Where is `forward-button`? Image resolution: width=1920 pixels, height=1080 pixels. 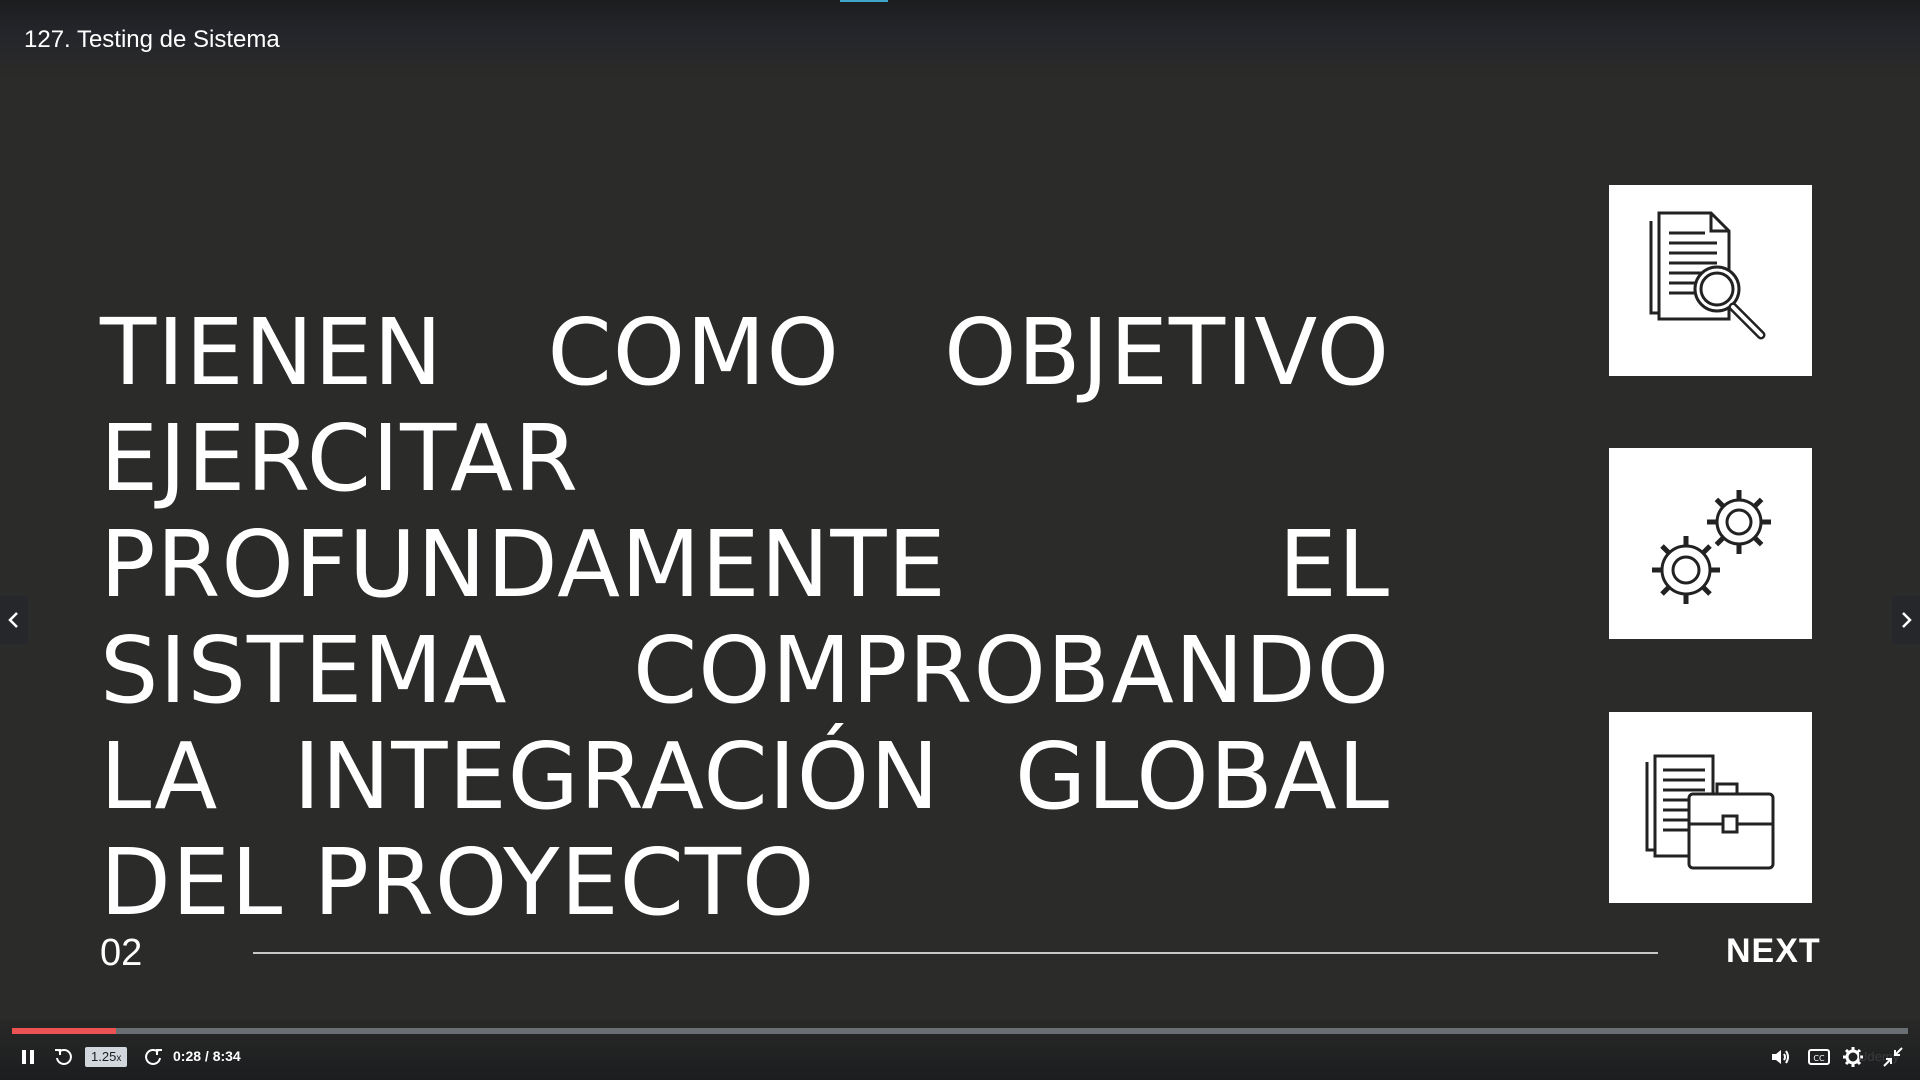
forward-button is located at coordinates (153, 1057).